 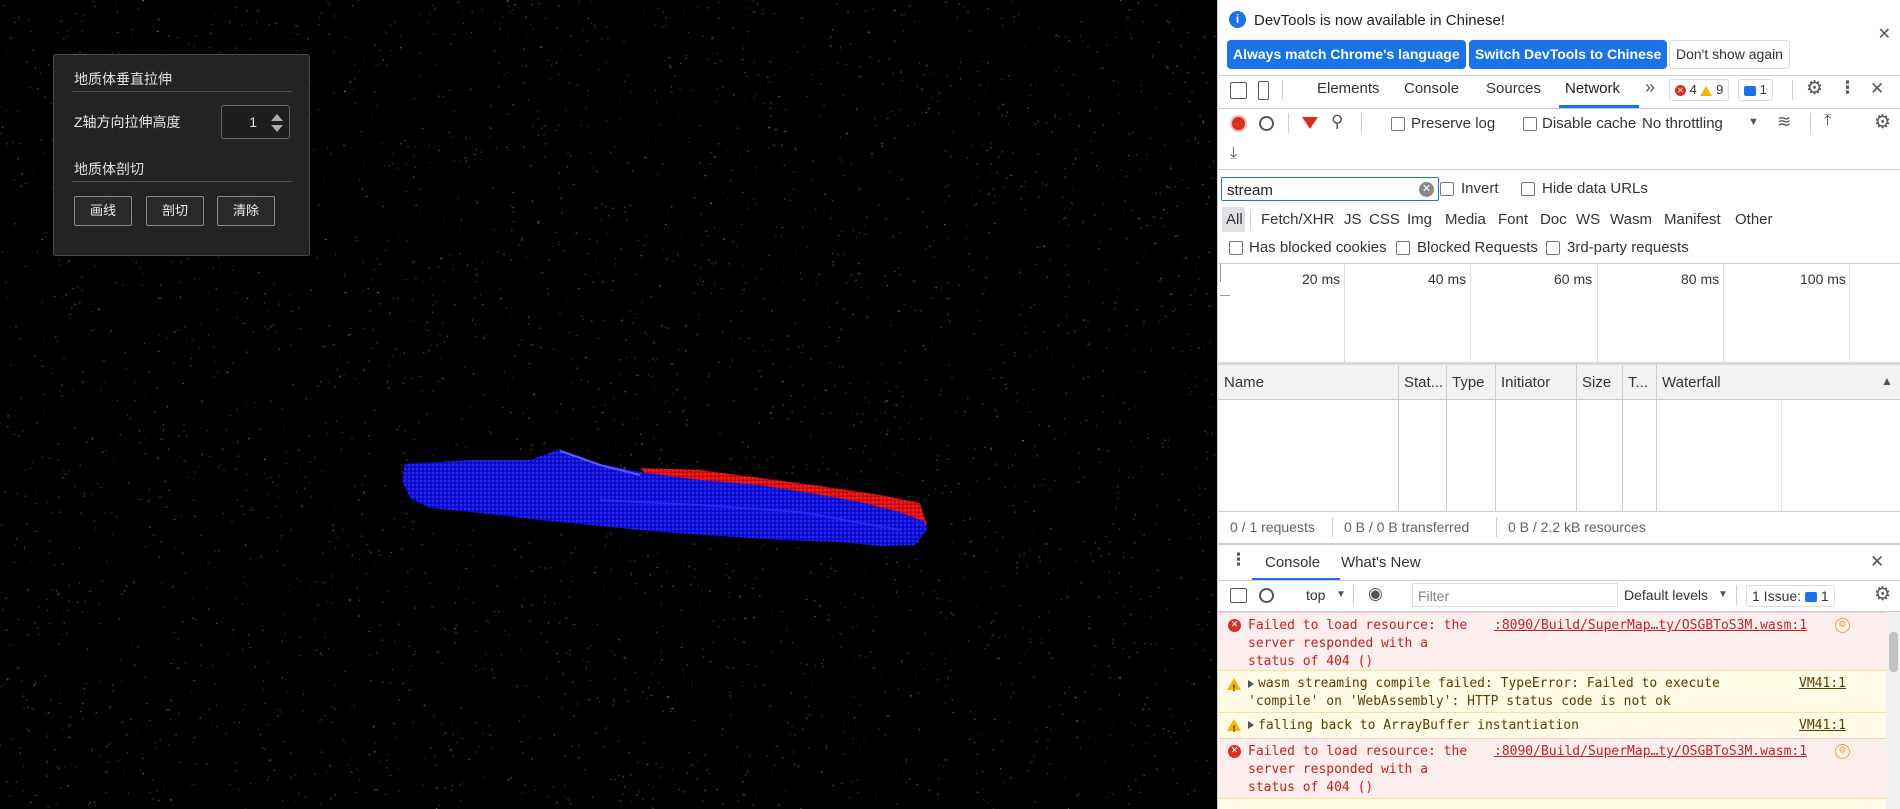 I want to click on filter-funnel-icon, so click(x=1310, y=123).